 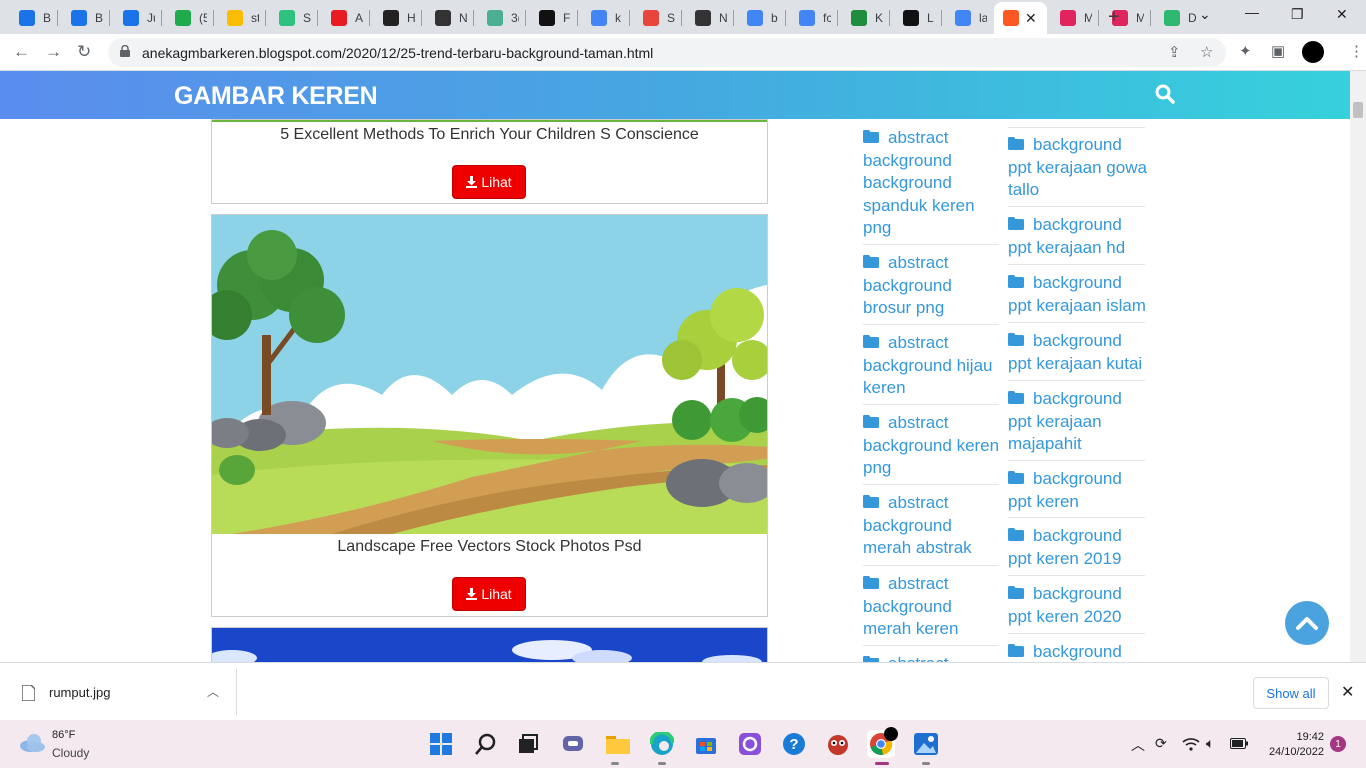 I want to click on browser-tab: fc, so click(x=814, y=18).